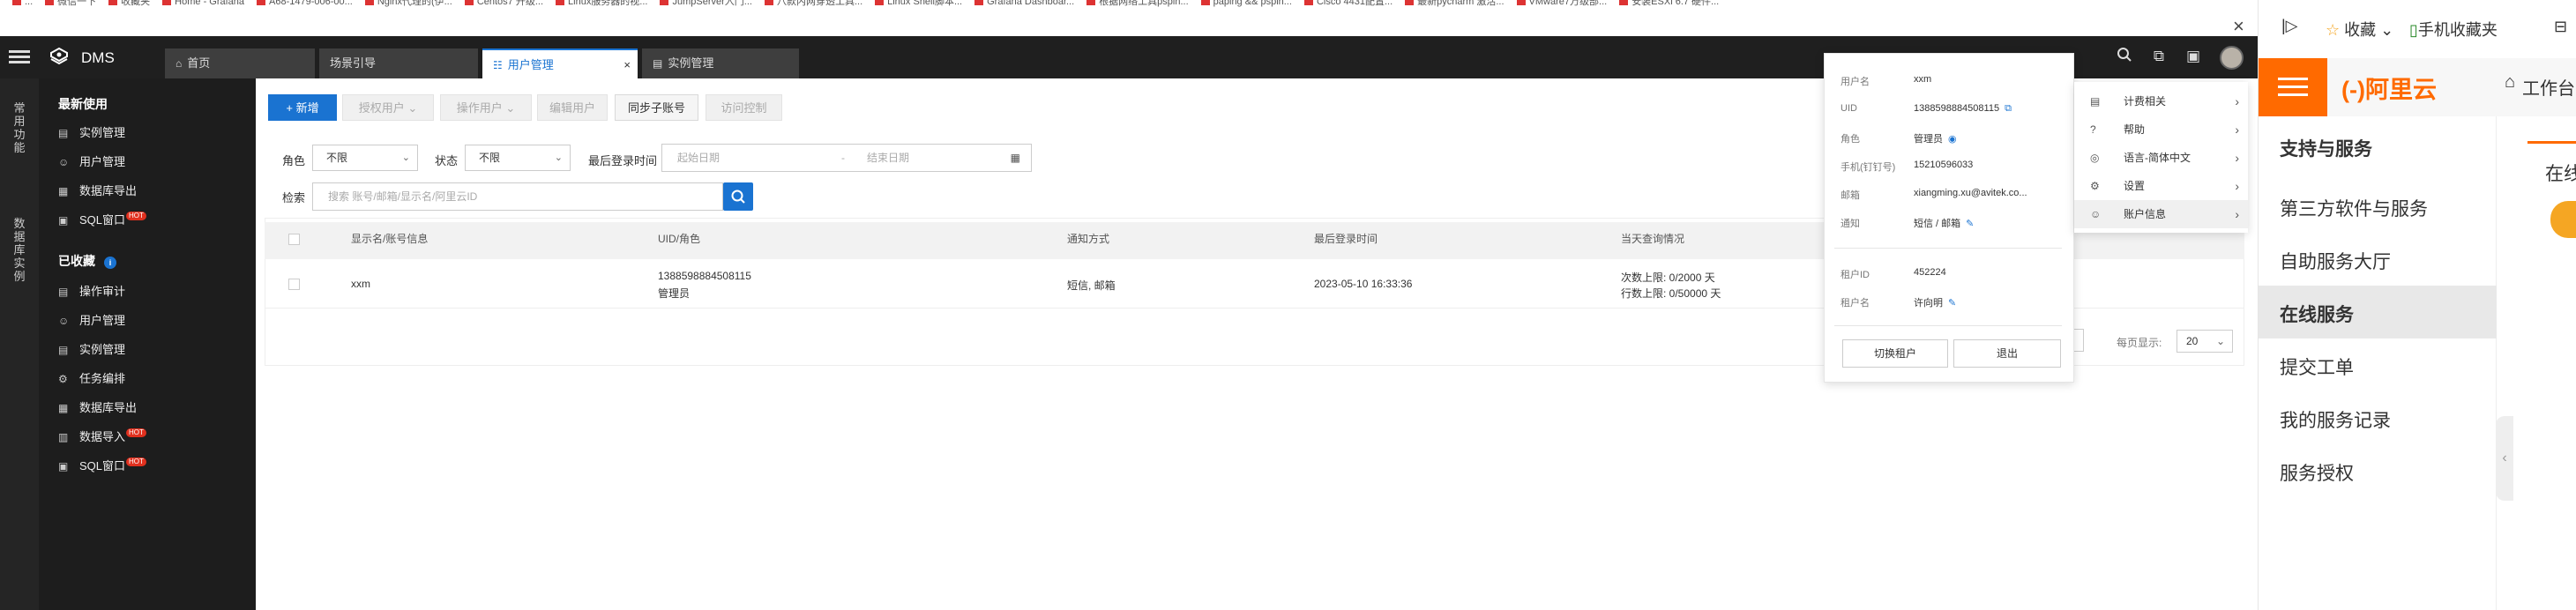 This screenshot has height=610, width=2576. What do you see at coordinates (698, 158) in the screenshot?
I see `start-date-input: 起始日期` at bounding box center [698, 158].